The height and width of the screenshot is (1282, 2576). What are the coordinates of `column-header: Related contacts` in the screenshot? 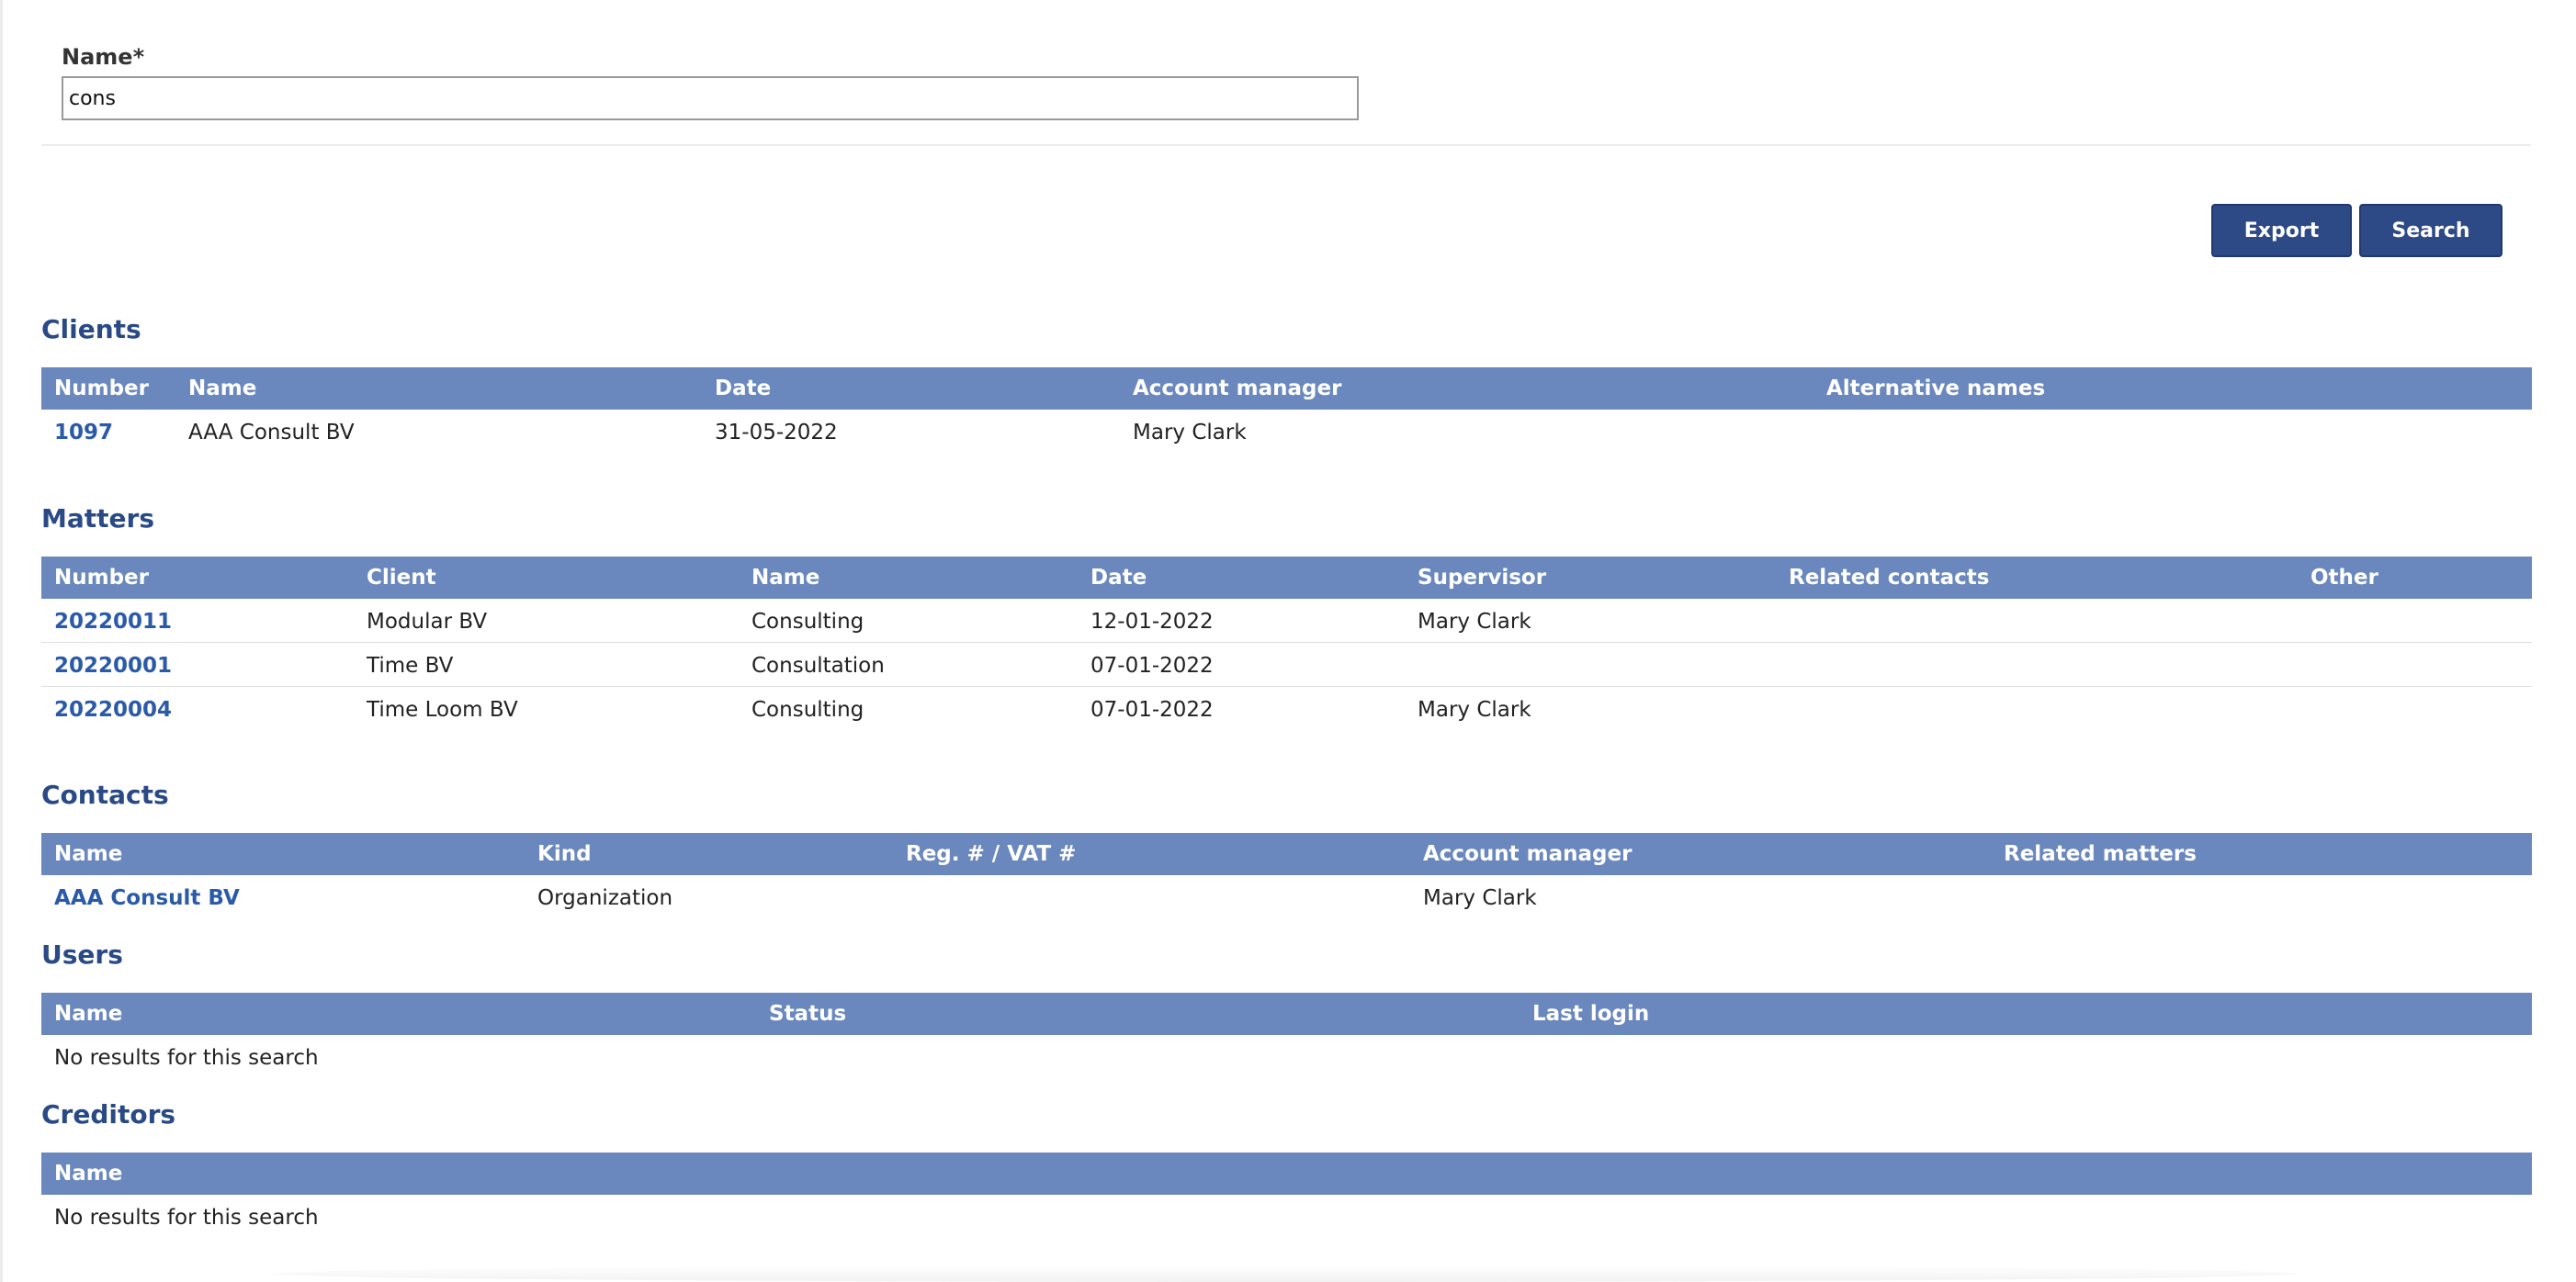 It's located at (1889, 578).